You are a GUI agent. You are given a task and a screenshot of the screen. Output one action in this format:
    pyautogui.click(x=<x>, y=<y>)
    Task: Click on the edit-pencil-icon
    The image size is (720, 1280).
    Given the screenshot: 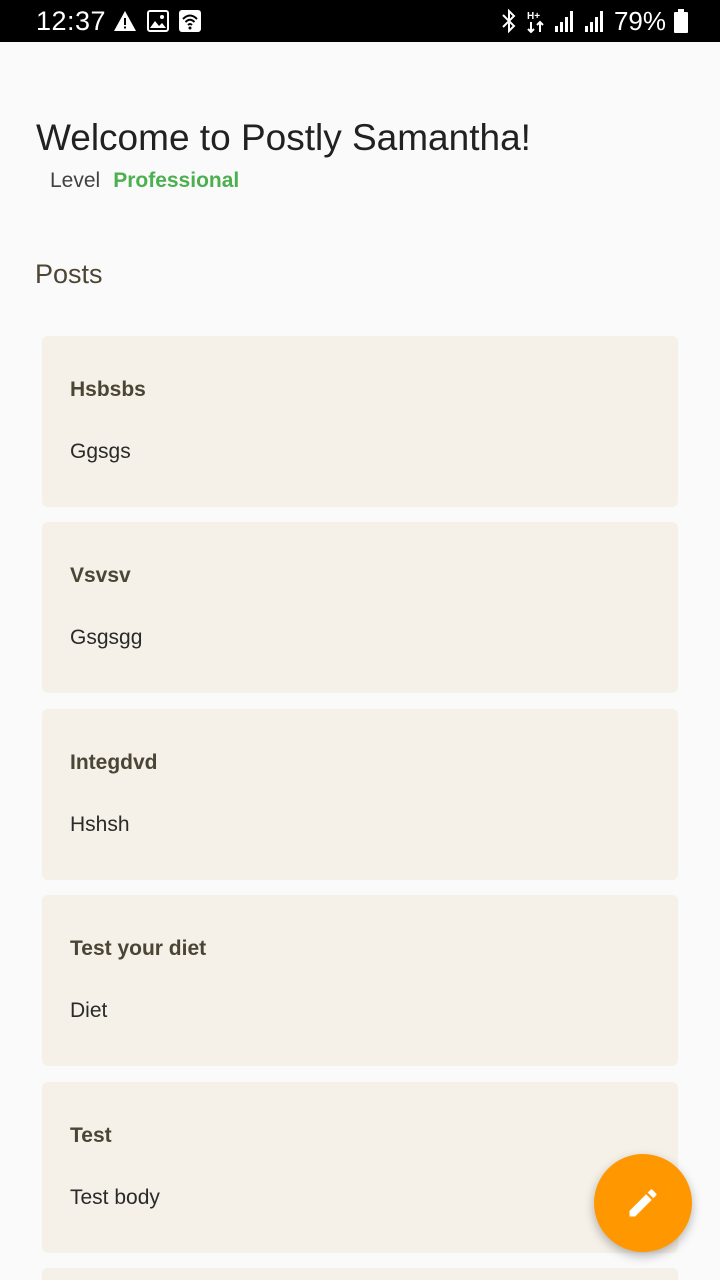 What is the action you would take?
    pyautogui.click(x=643, y=1203)
    